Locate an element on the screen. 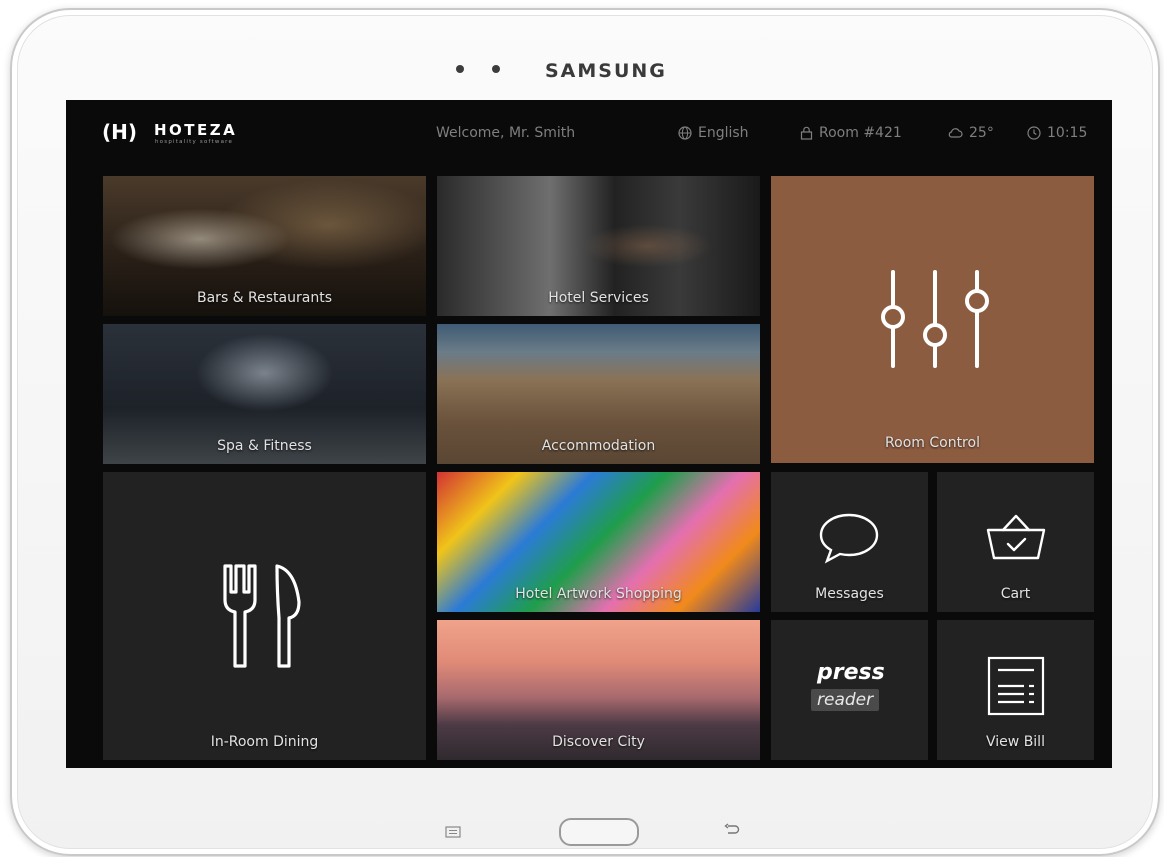  room-indicator: Room #421 is located at coordinates (851, 133).